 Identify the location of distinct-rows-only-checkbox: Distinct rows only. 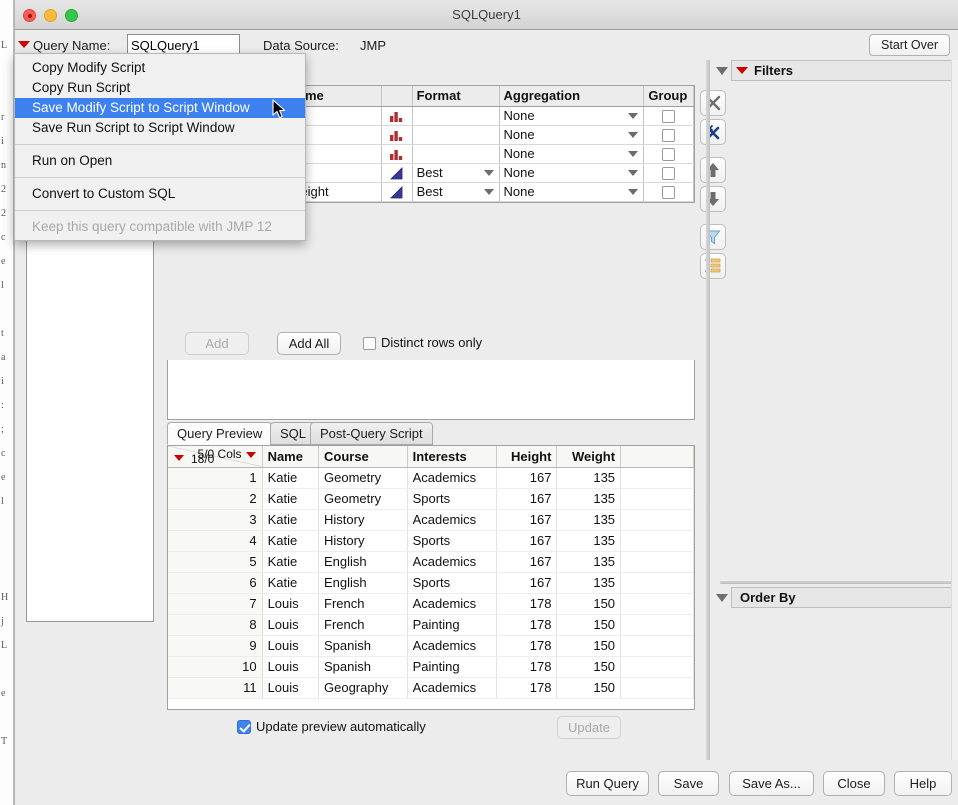
(422, 343).